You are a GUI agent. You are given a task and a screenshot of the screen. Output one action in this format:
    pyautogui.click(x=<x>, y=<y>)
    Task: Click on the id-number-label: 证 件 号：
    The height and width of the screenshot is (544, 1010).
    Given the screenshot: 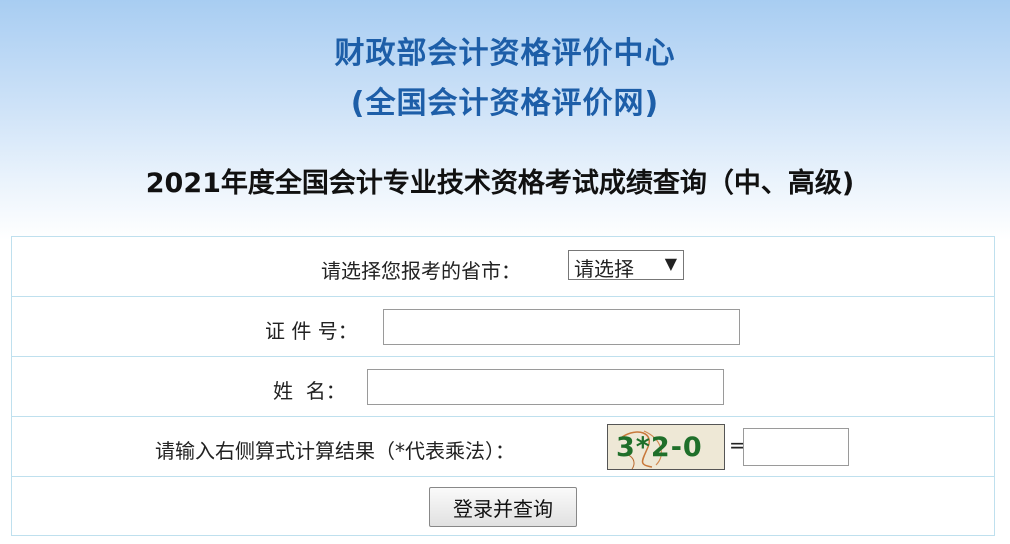 What is the action you would take?
    pyautogui.click(x=311, y=331)
    